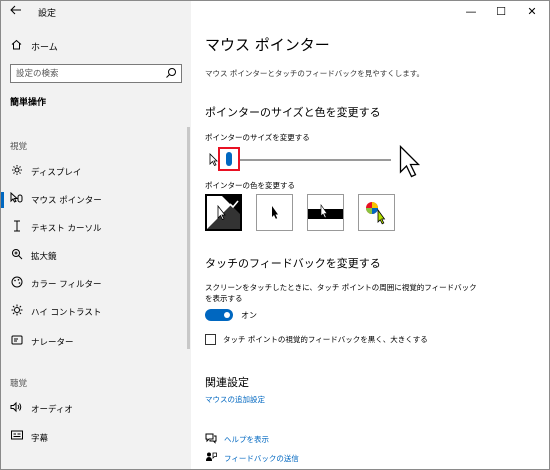 The width and height of the screenshot is (550, 470). What do you see at coordinates (257, 137) in the screenshot?
I see `size-label: ポインターのサイズを変更する` at bounding box center [257, 137].